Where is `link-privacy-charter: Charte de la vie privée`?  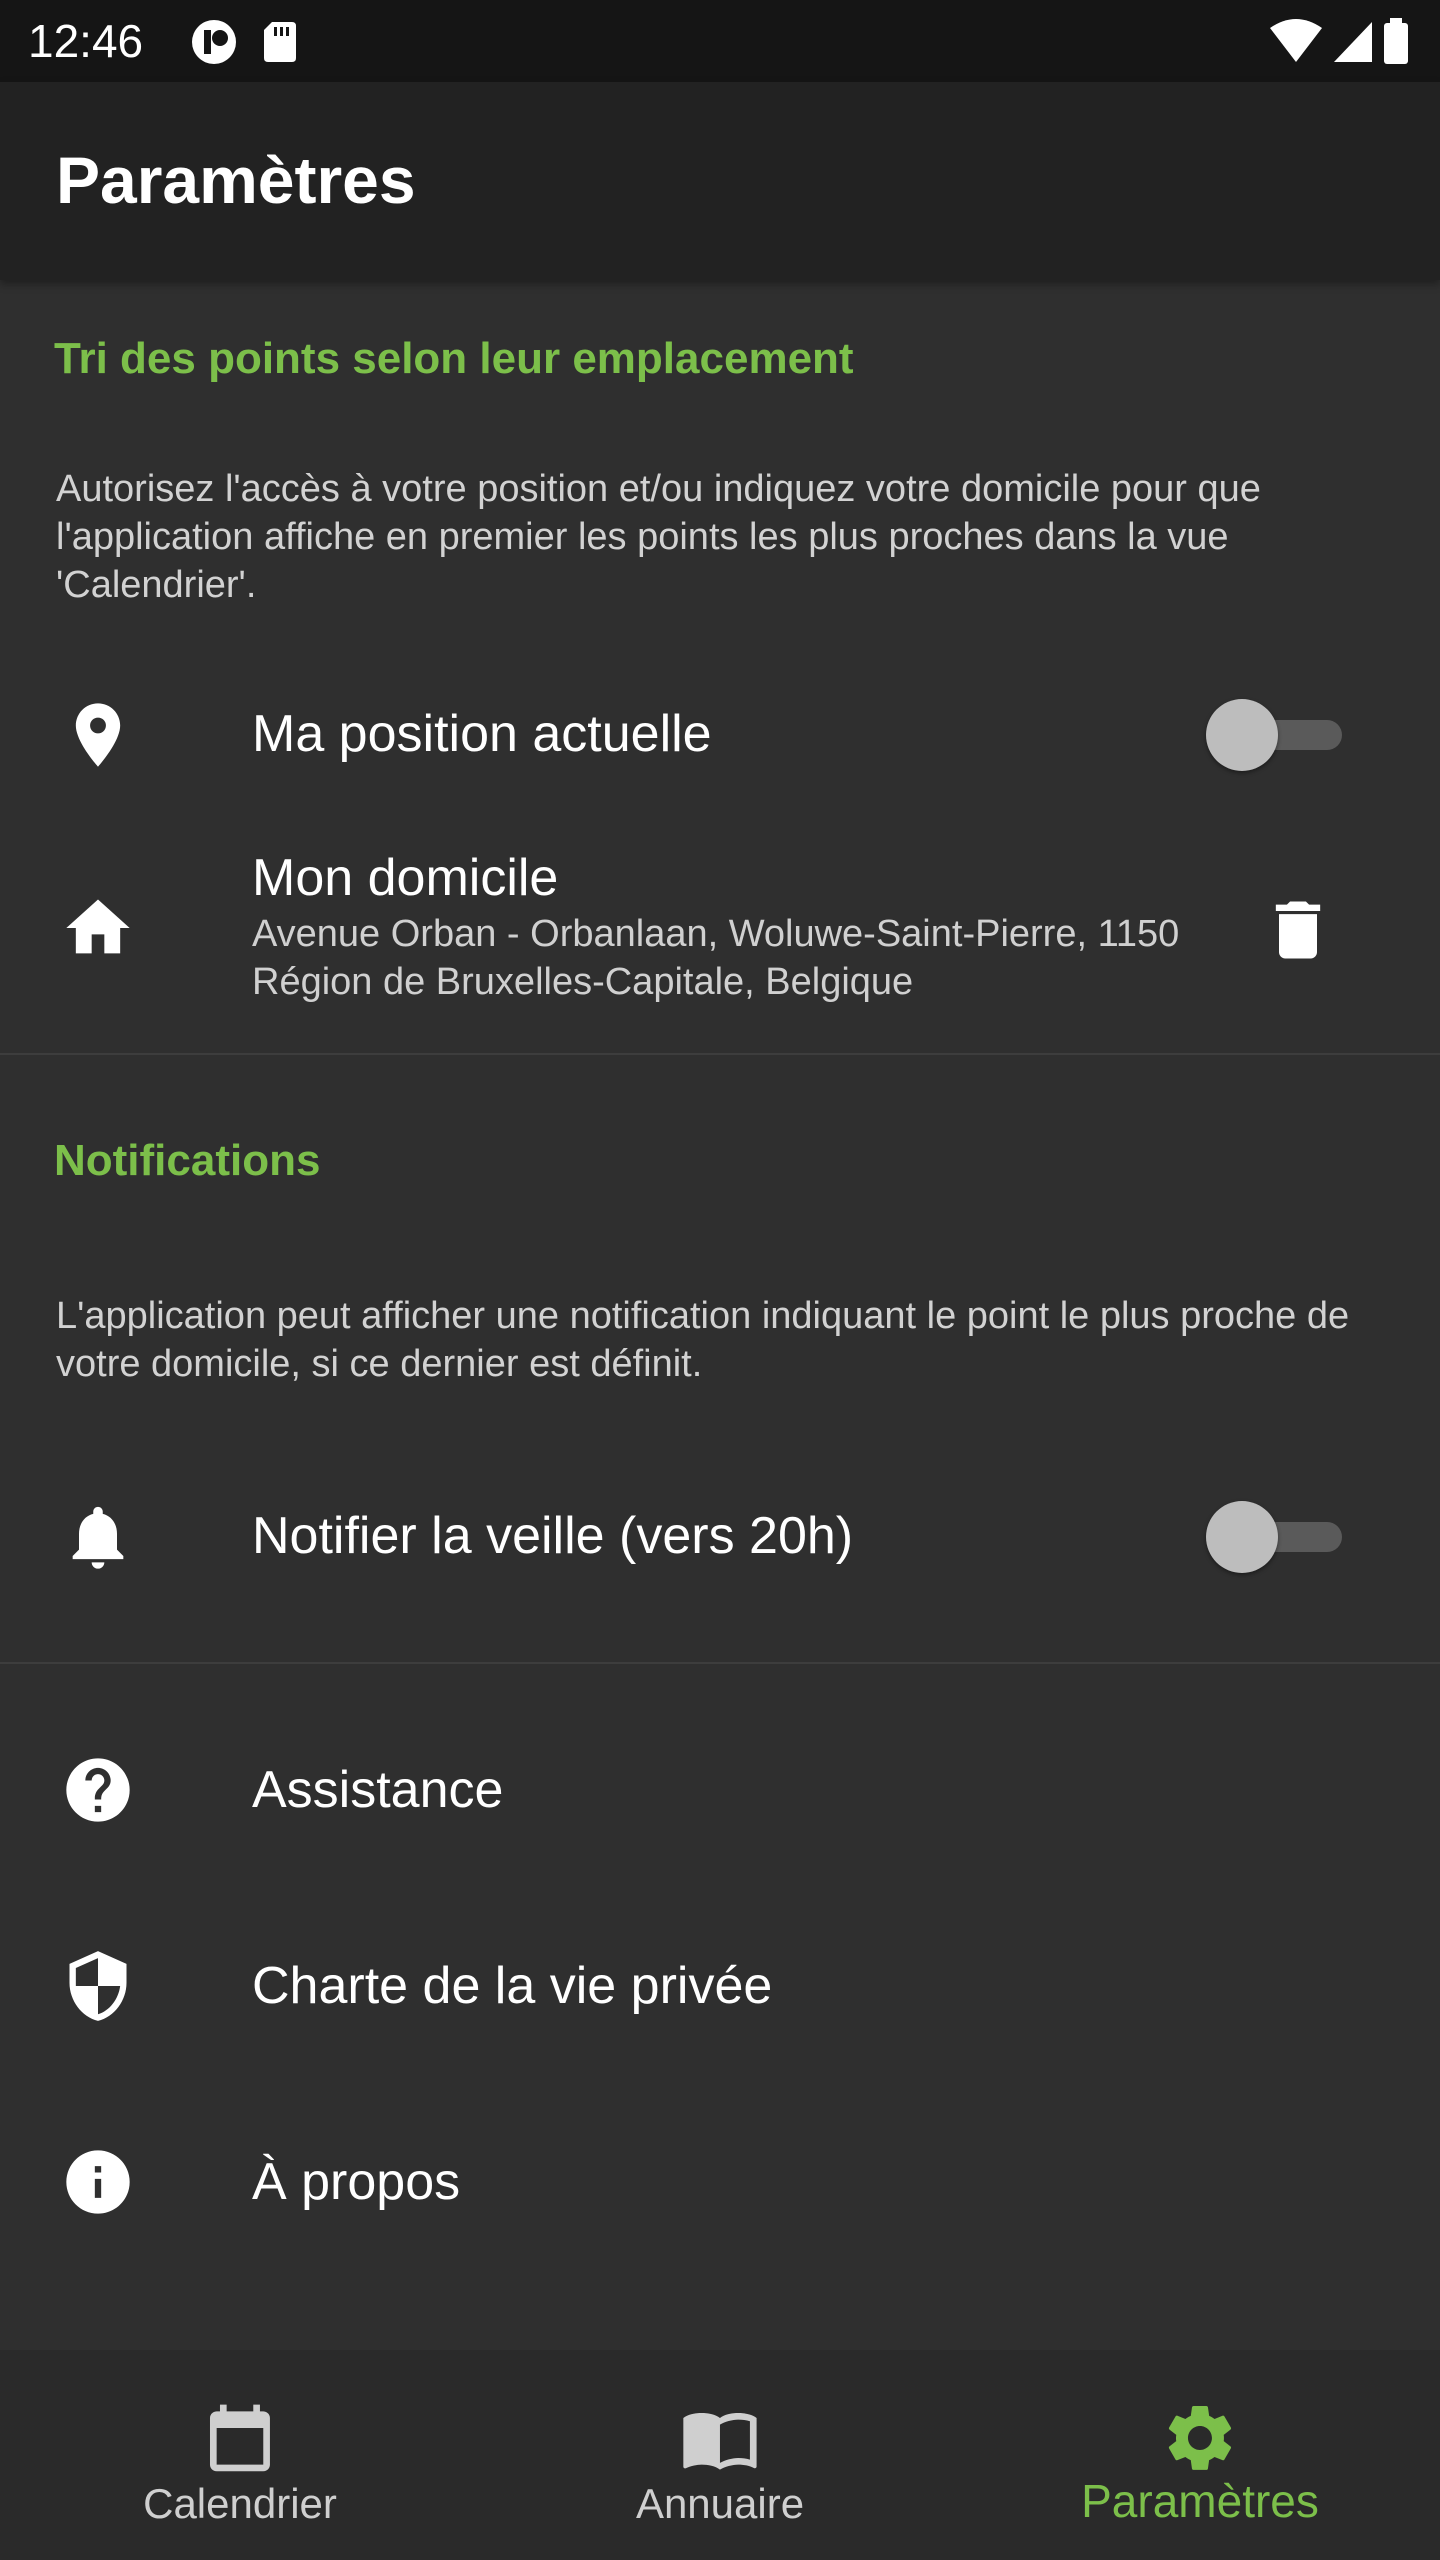 link-privacy-charter: Charte de la vie privée is located at coordinates (720, 1986).